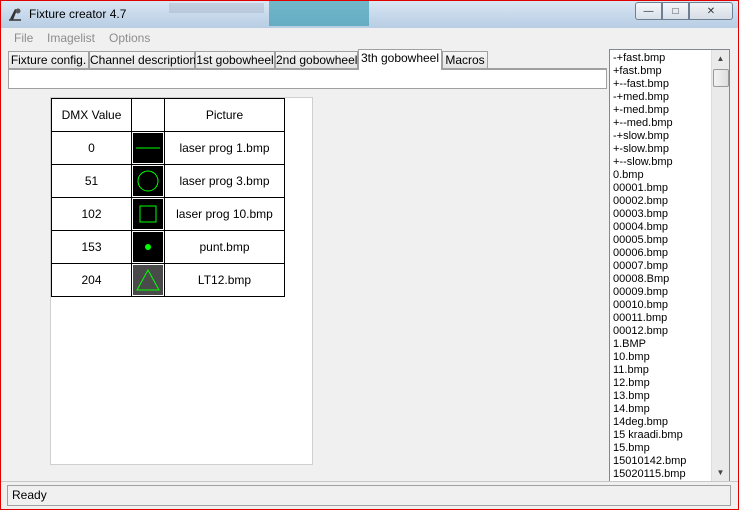  What do you see at coordinates (29, 495) in the screenshot?
I see `status-text: Ready` at bounding box center [29, 495].